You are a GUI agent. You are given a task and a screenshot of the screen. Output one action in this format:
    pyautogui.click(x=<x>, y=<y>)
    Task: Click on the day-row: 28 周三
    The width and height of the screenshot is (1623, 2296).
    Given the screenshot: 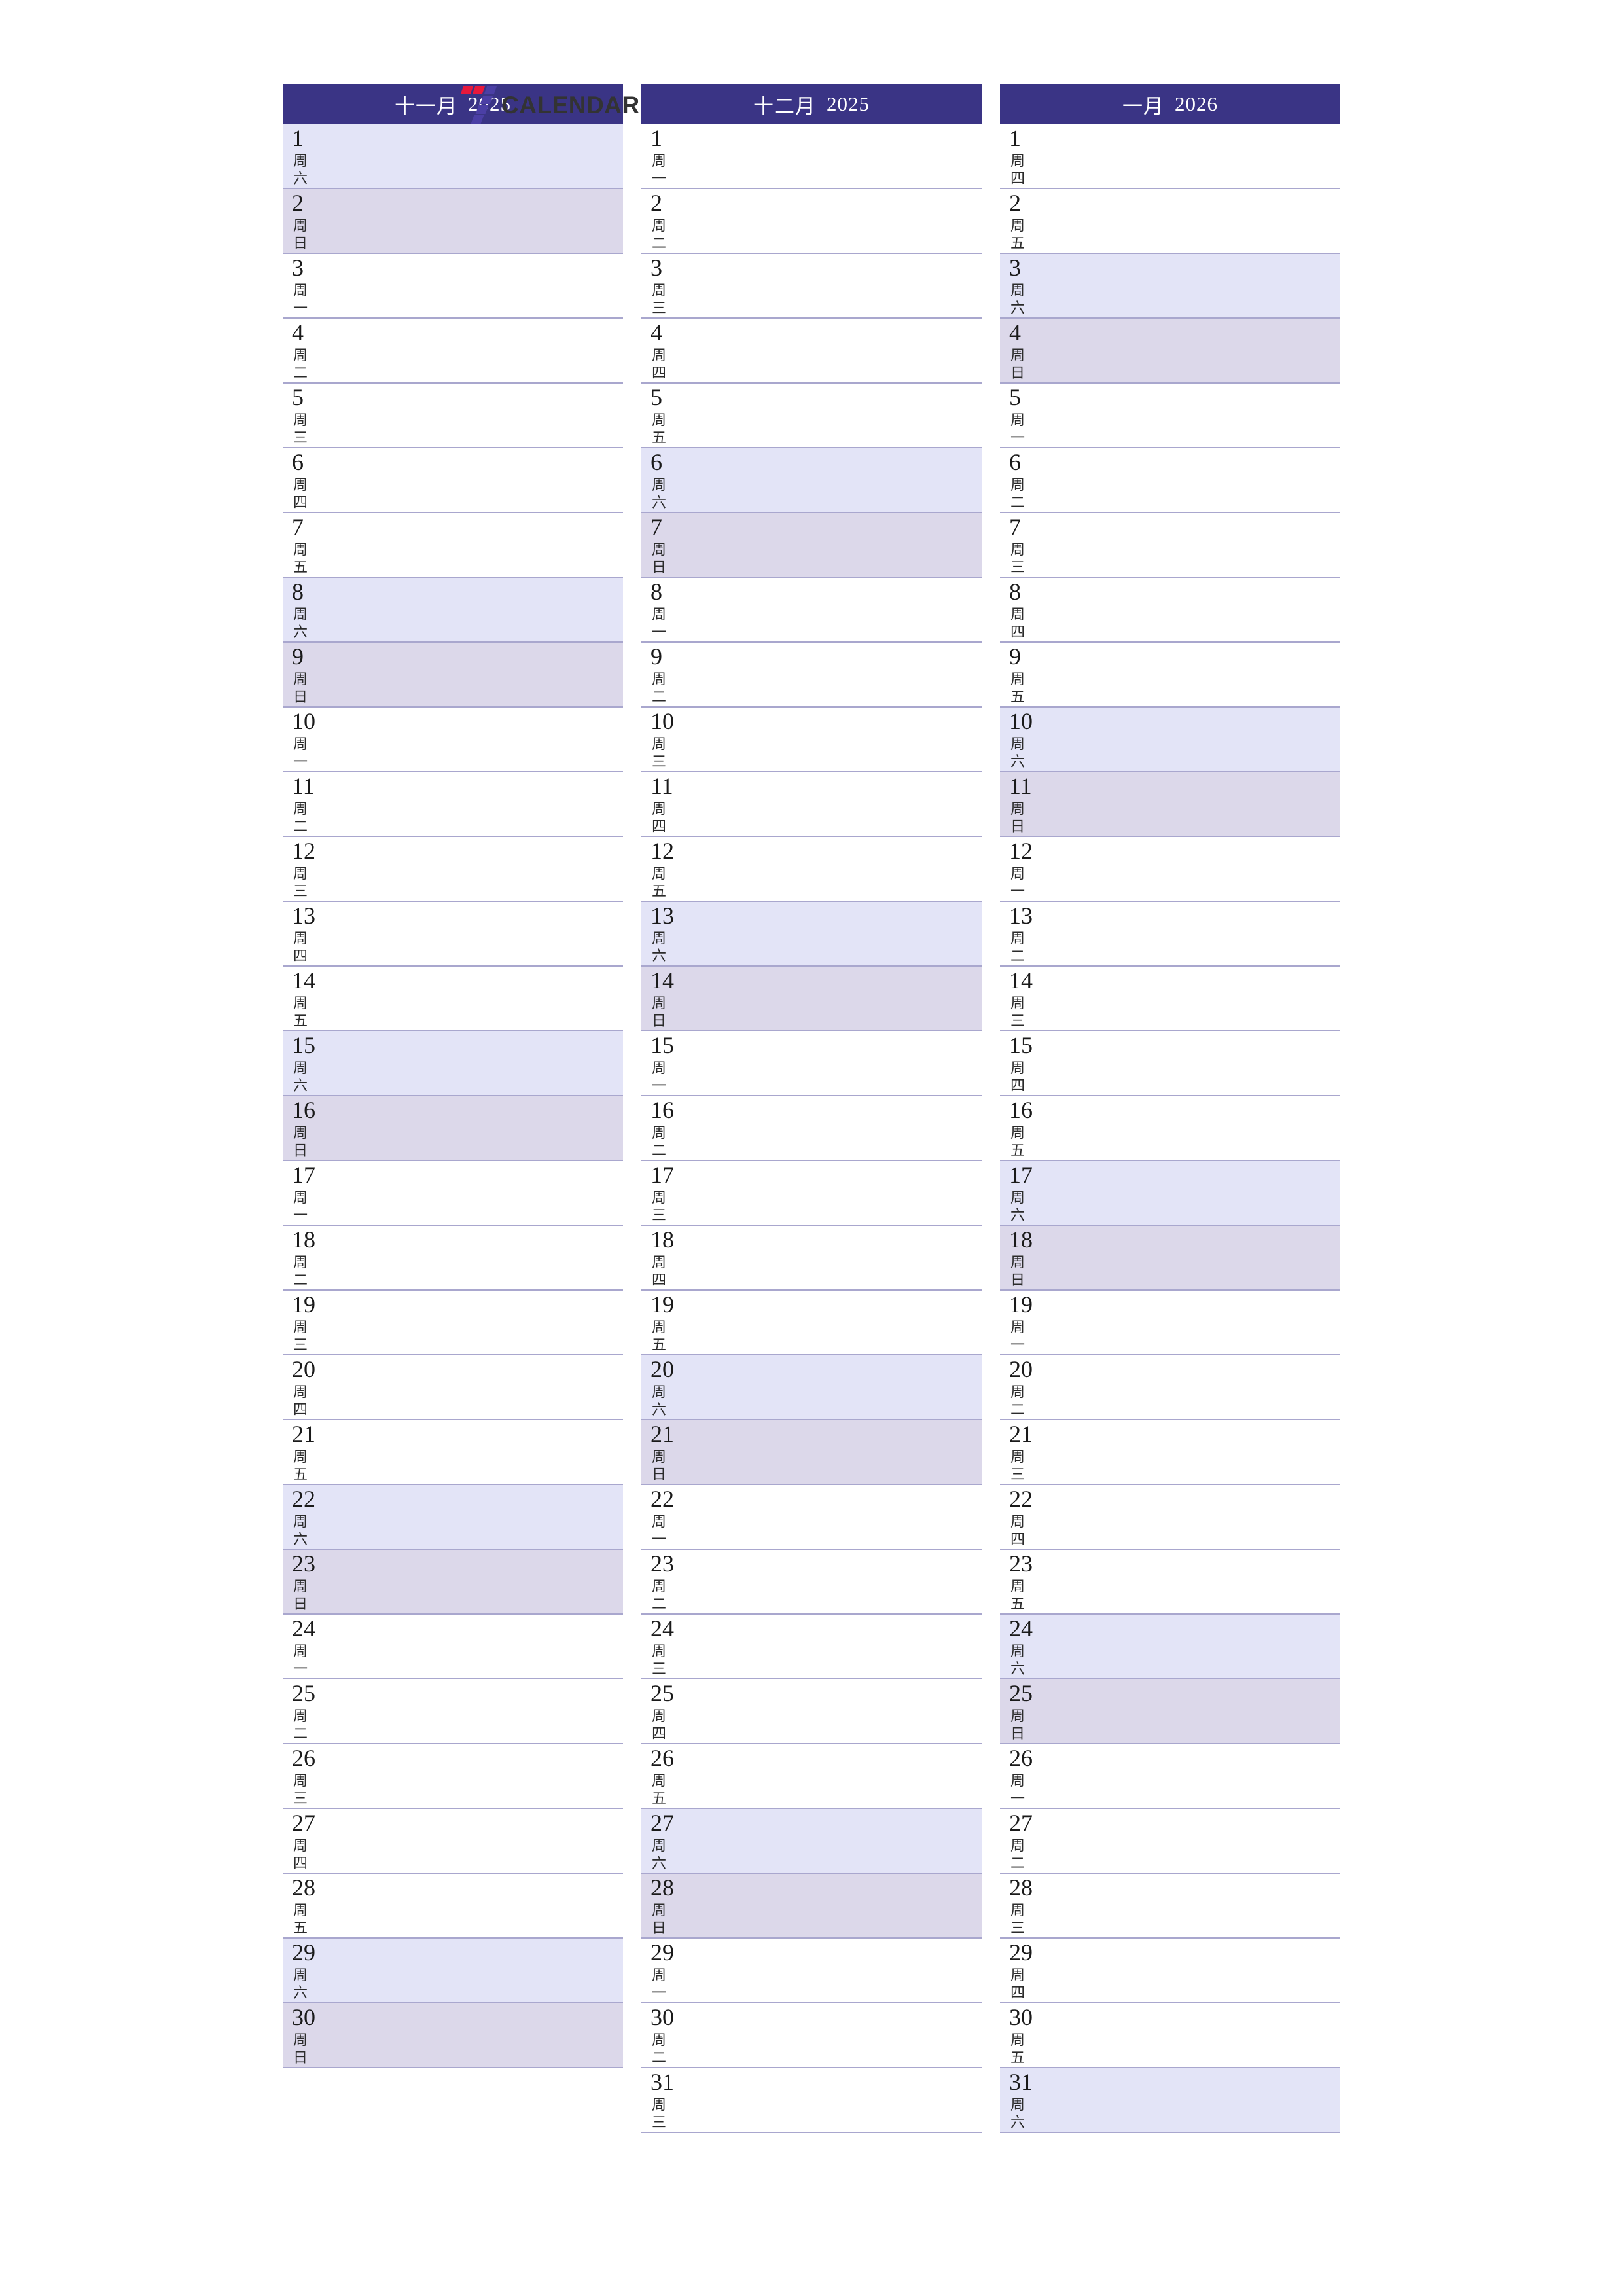 What is the action you would take?
    pyautogui.click(x=1170, y=1907)
    